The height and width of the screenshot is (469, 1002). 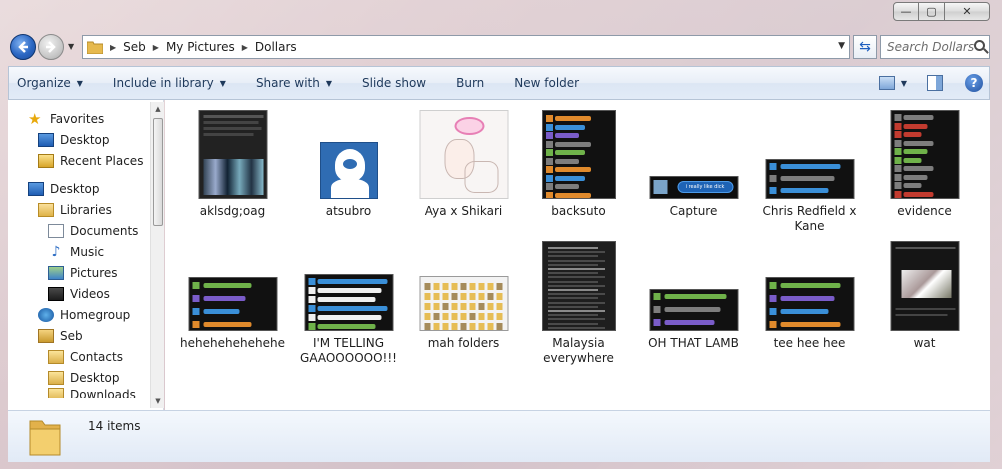 What do you see at coordinates (906, 11) in the screenshot?
I see `minimize-button: —` at bounding box center [906, 11].